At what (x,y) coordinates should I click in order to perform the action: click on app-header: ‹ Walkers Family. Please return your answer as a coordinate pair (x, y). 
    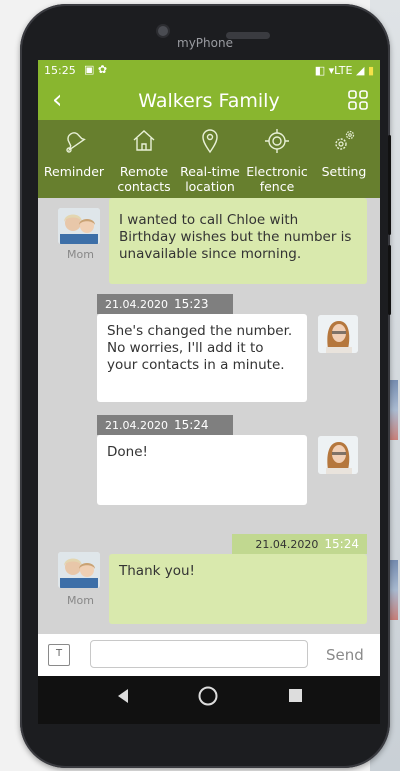
    Looking at the image, I should click on (209, 101).